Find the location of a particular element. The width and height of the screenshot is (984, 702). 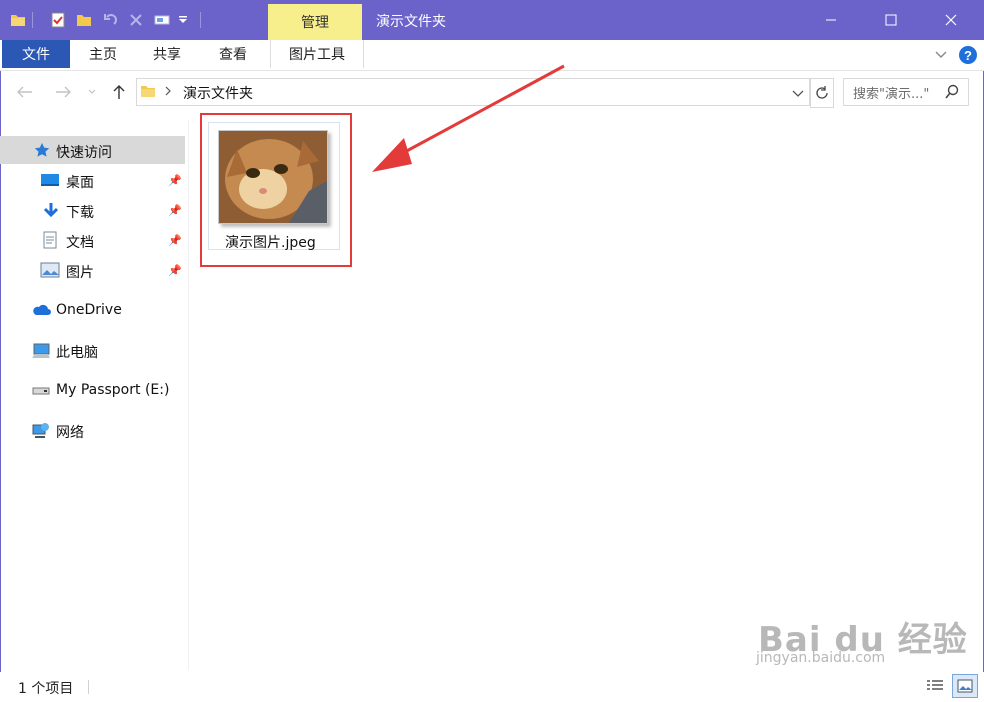

status-separator is located at coordinates (88, 687).